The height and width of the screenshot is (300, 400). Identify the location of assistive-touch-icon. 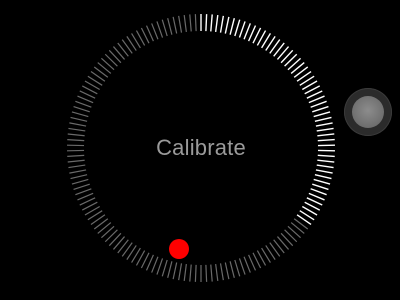
(368, 112).